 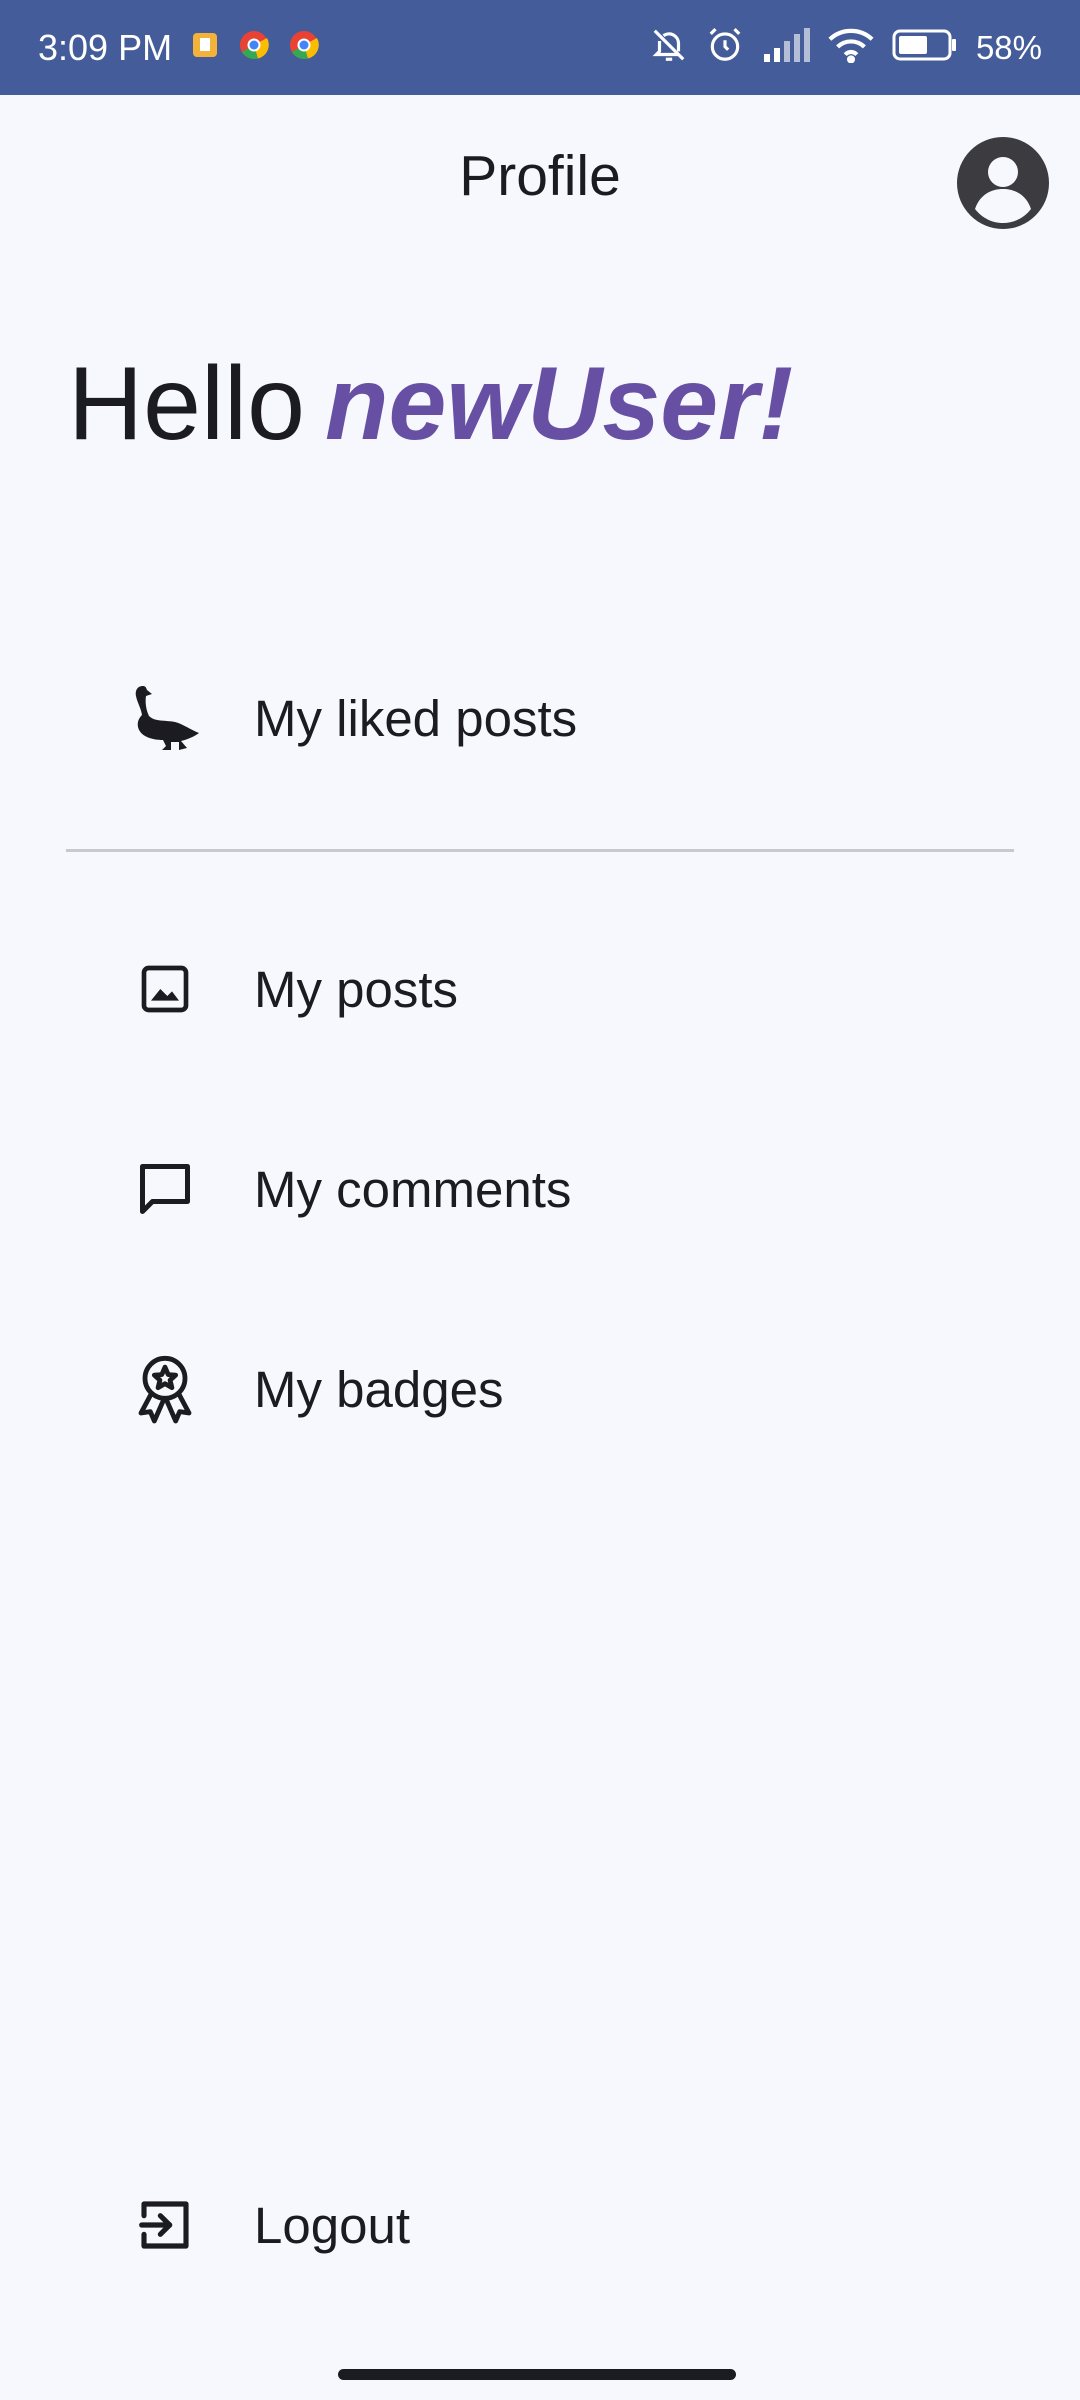 What do you see at coordinates (851, 47) in the screenshot?
I see `wifi-icon` at bounding box center [851, 47].